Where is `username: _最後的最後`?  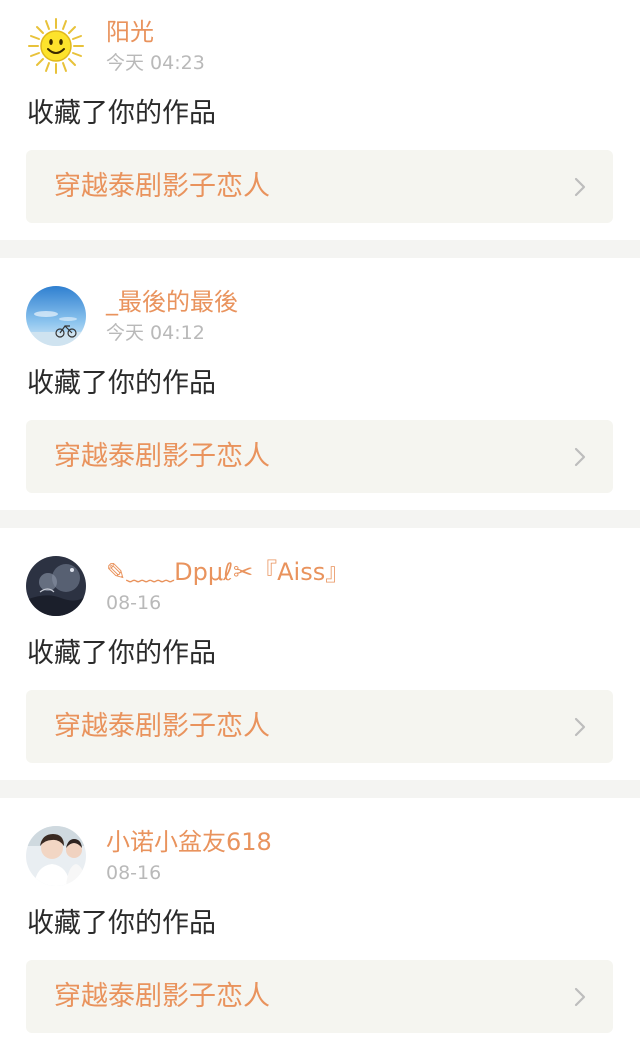
username: _最後的最後 is located at coordinates (172, 302).